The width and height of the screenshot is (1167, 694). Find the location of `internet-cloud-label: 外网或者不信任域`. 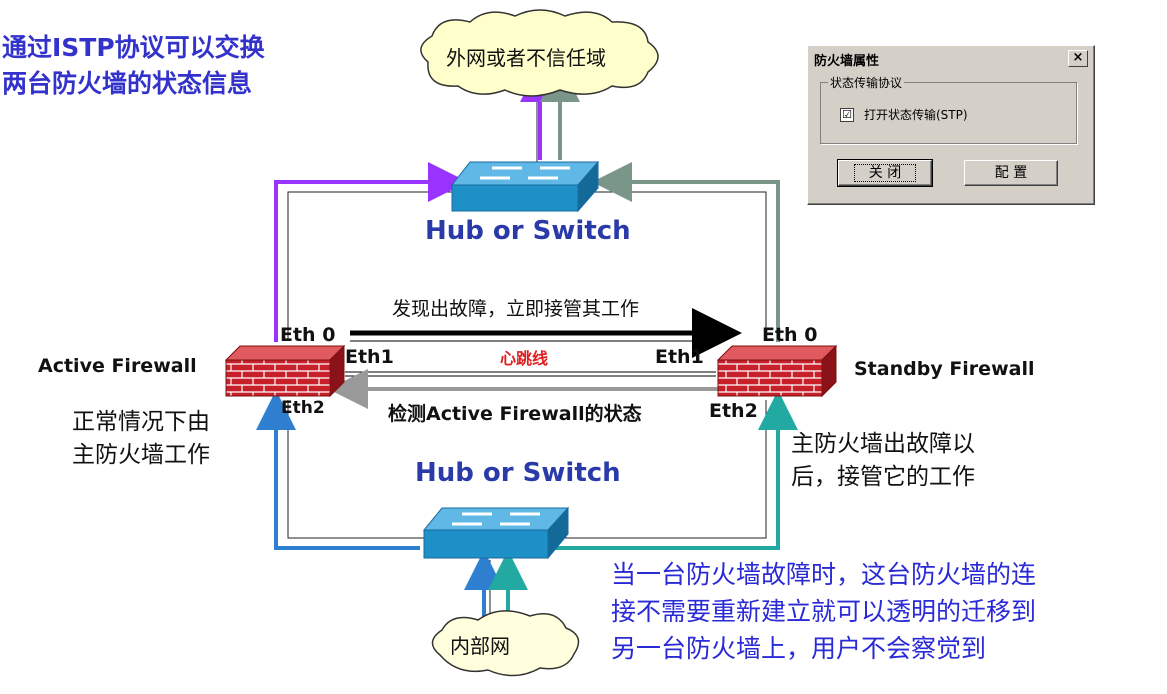

internet-cloud-label: 外网或者不信任域 is located at coordinates (526, 58).